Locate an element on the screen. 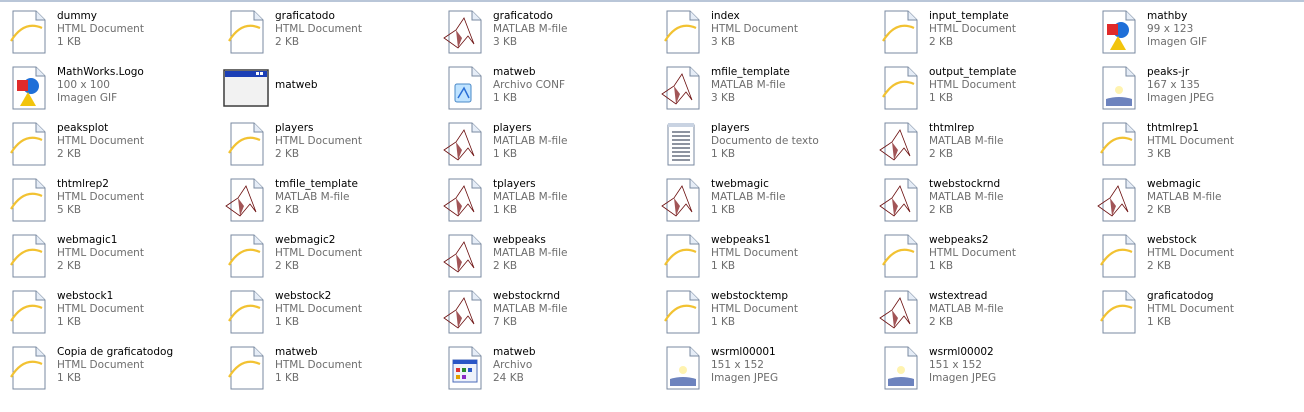 This screenshot has height=412, width=1304. file-item: webstocktemp HTML Document 1 KB is located at coordinates (766, 315).